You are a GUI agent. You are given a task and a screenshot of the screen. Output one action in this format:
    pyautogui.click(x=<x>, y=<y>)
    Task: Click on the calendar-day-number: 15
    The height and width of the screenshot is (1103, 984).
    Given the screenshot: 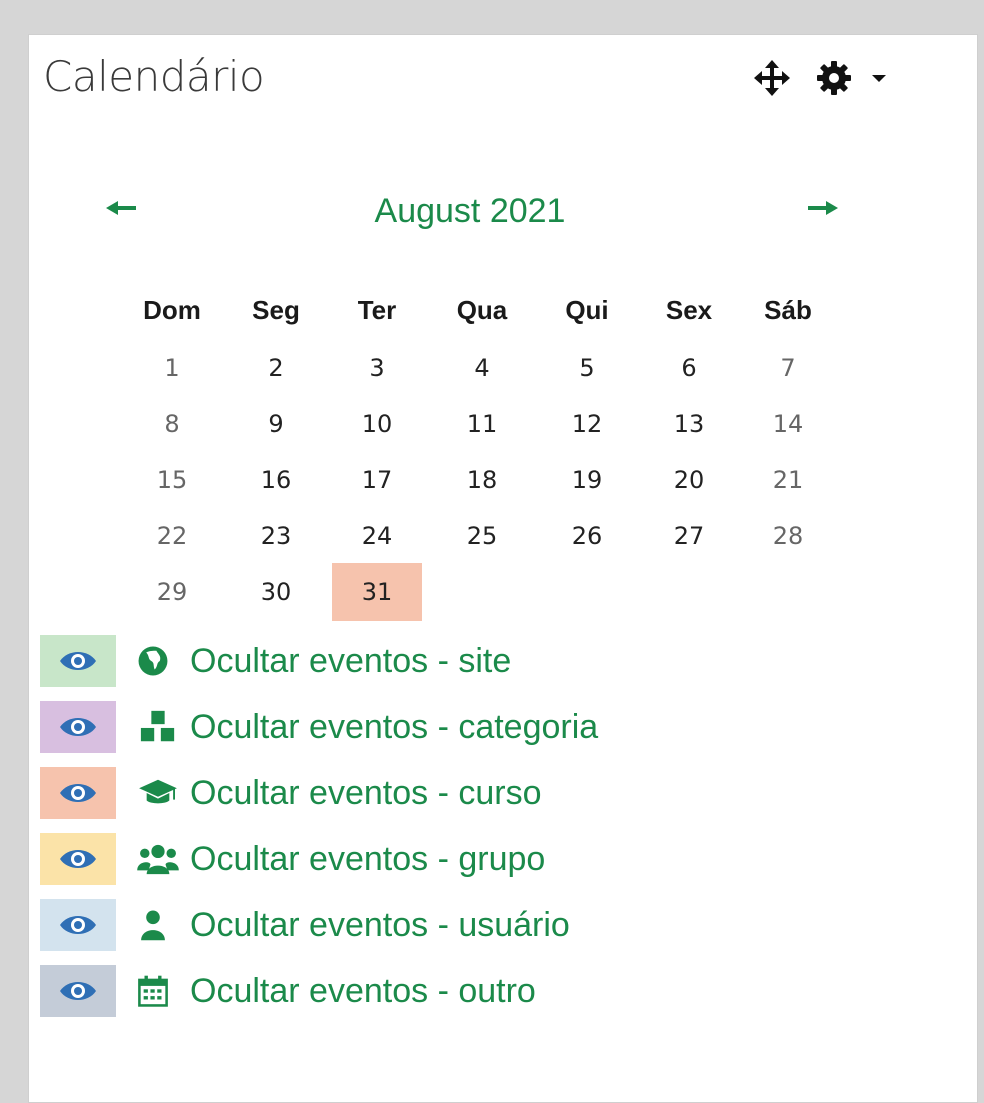 What is the action you would take?
    pyautogui.click(x=172, y=480)
    